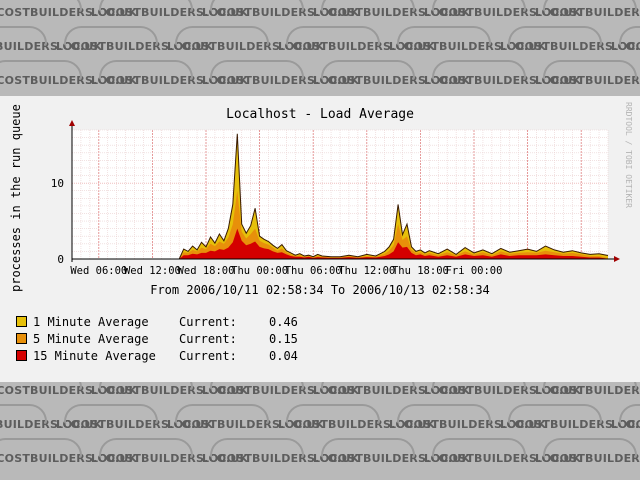 The width and height of the screenshot is (640, 480). I want to click on y-axis-arrow, so click(72, 123).